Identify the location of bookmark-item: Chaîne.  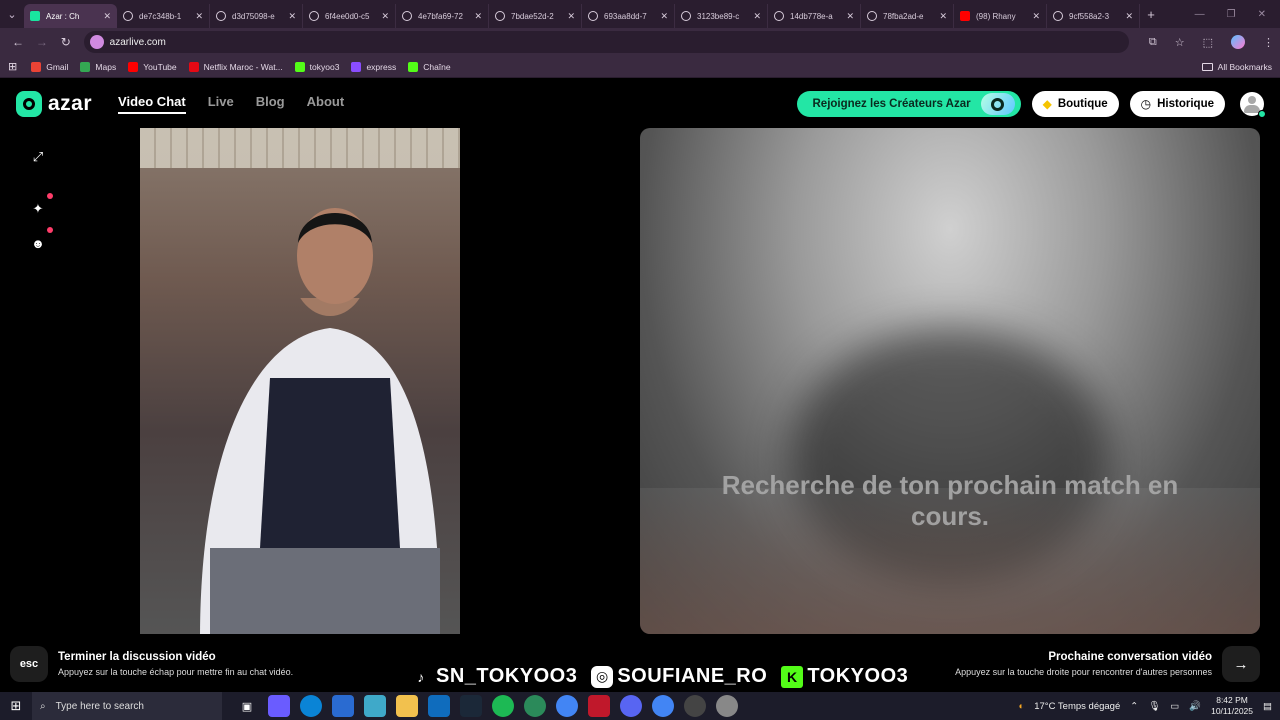
(429, 66).